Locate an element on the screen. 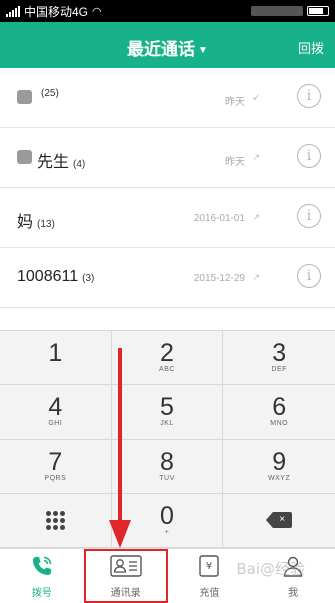  watermark: Bai@经验 is located at coordinates (270, 569).